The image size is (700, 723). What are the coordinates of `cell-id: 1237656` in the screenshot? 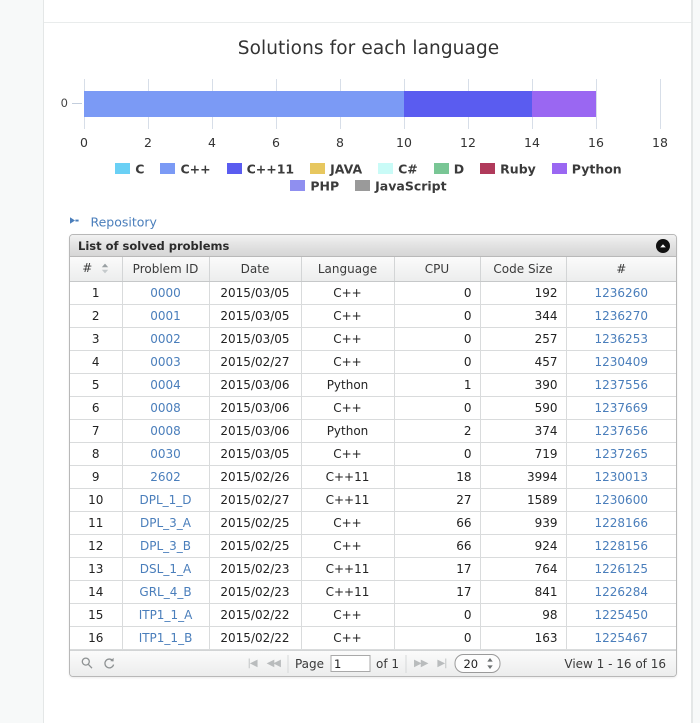 It's located at (621, 431).